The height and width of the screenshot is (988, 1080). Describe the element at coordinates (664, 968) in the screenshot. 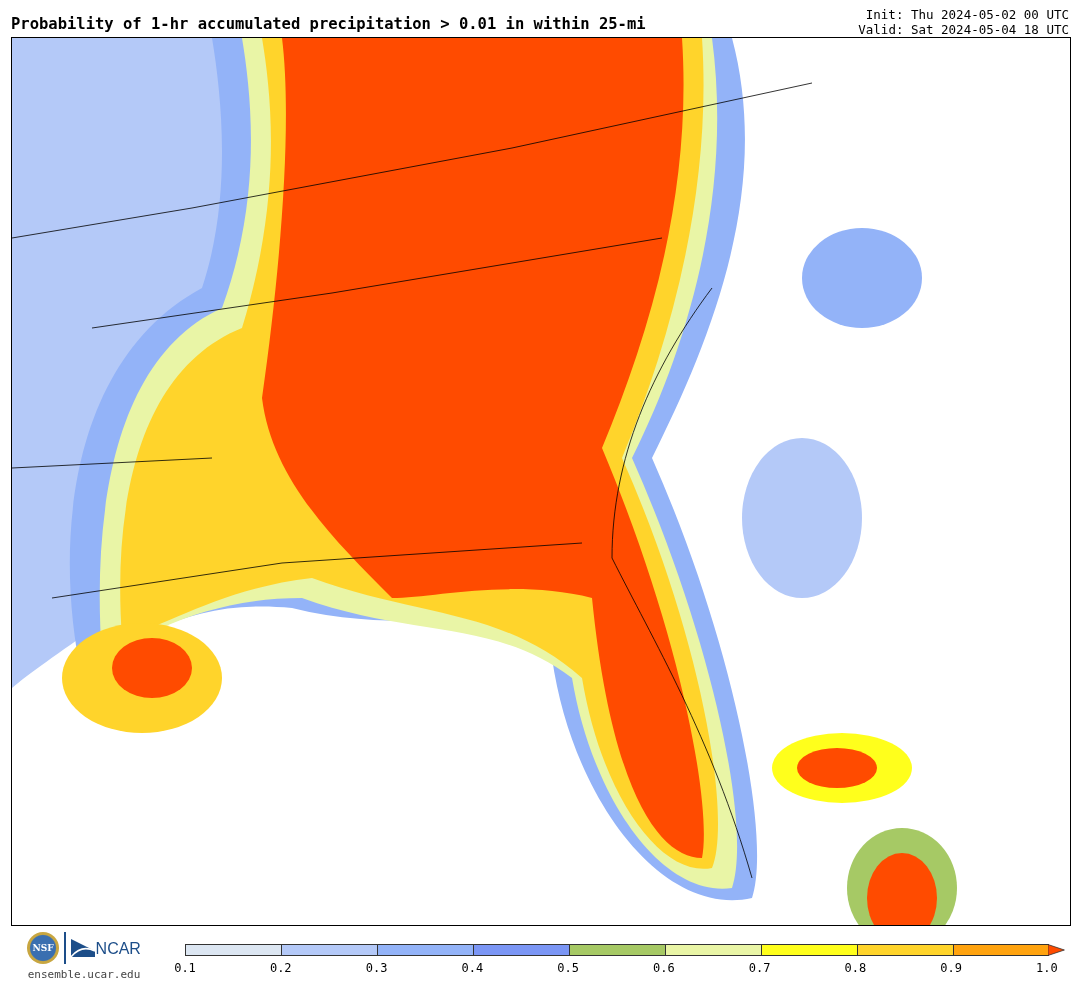

I see `legend-tick-label: 0.6` at that location.